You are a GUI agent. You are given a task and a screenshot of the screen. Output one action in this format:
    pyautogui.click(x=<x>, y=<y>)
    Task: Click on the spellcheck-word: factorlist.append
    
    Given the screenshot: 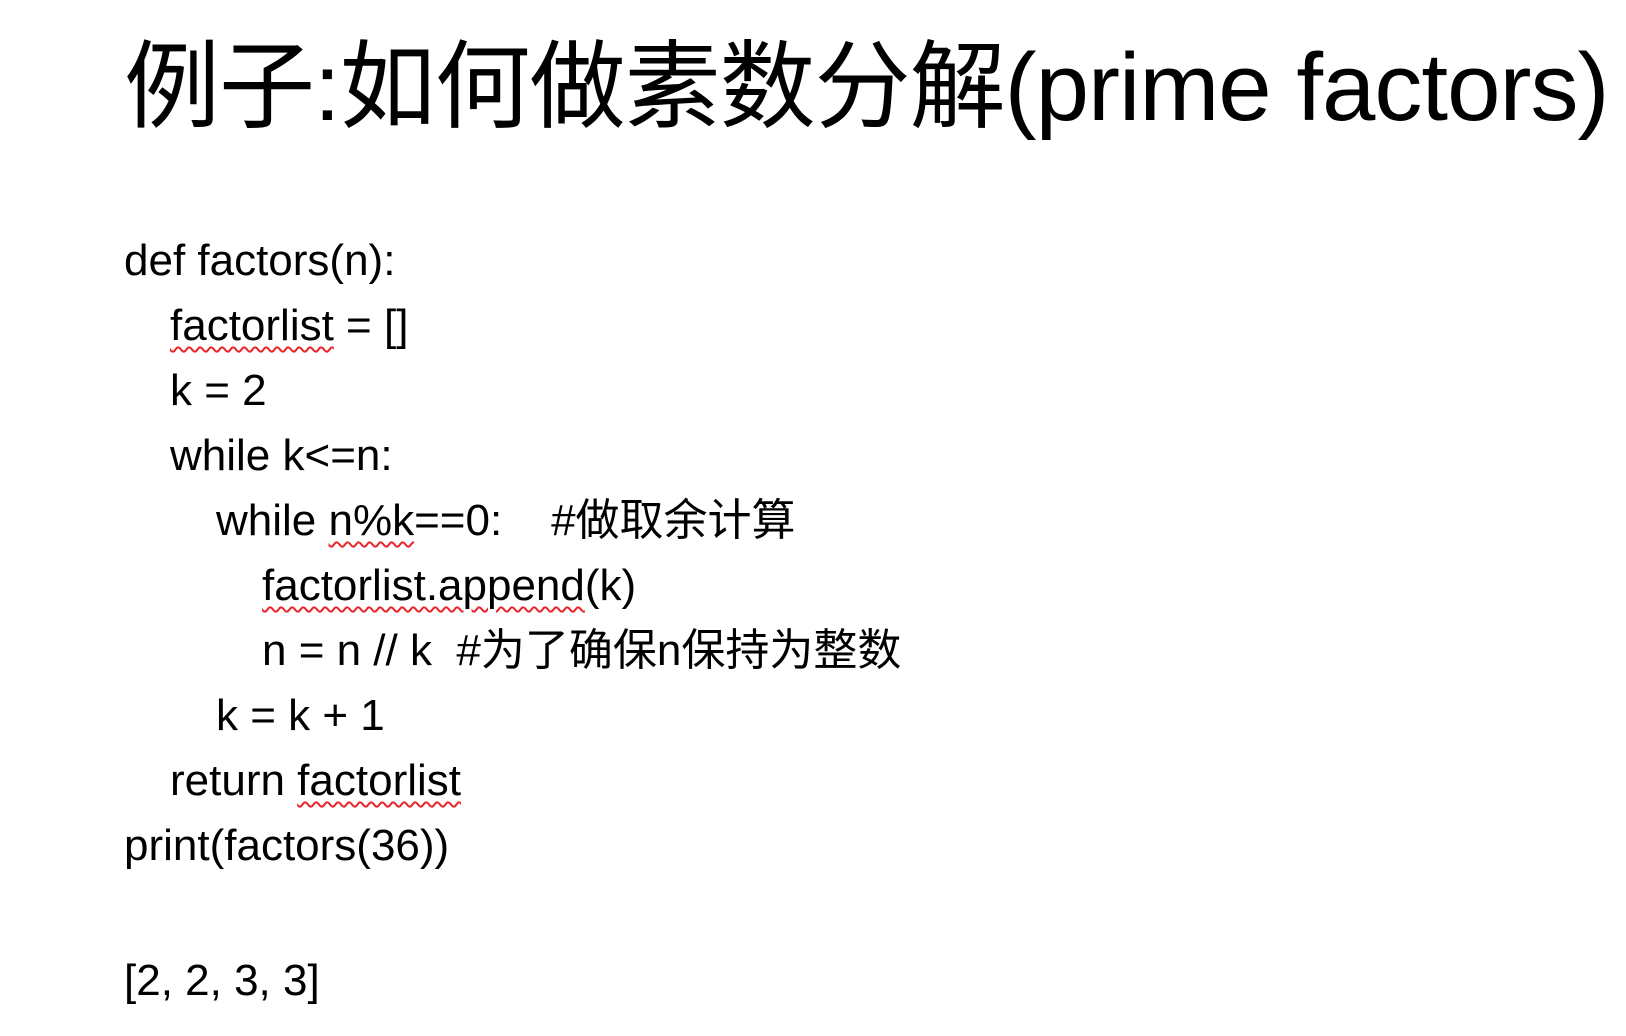 What is the action you would take?
    pyautogui.click(x=423, y=585)
    